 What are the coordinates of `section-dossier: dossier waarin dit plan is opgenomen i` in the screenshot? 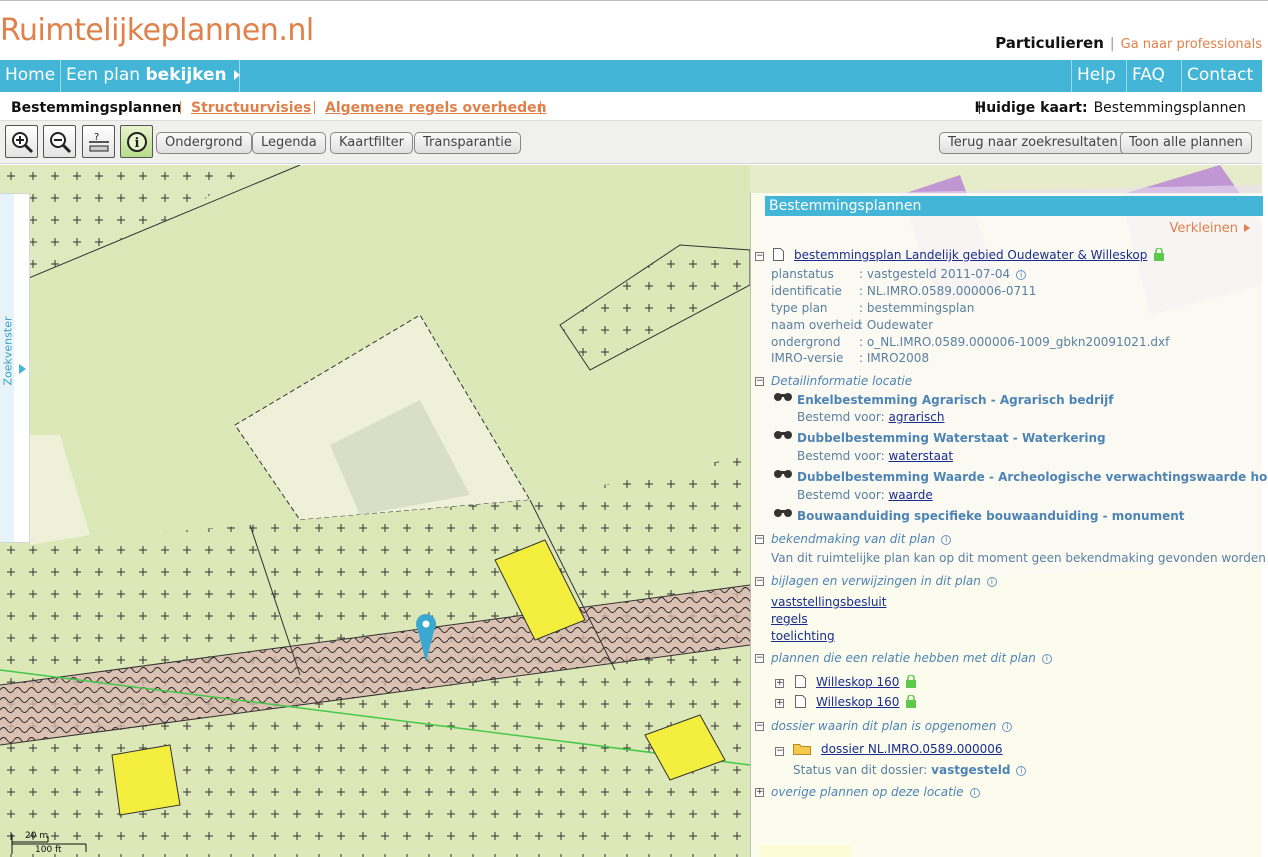 It's located at (892, 726).